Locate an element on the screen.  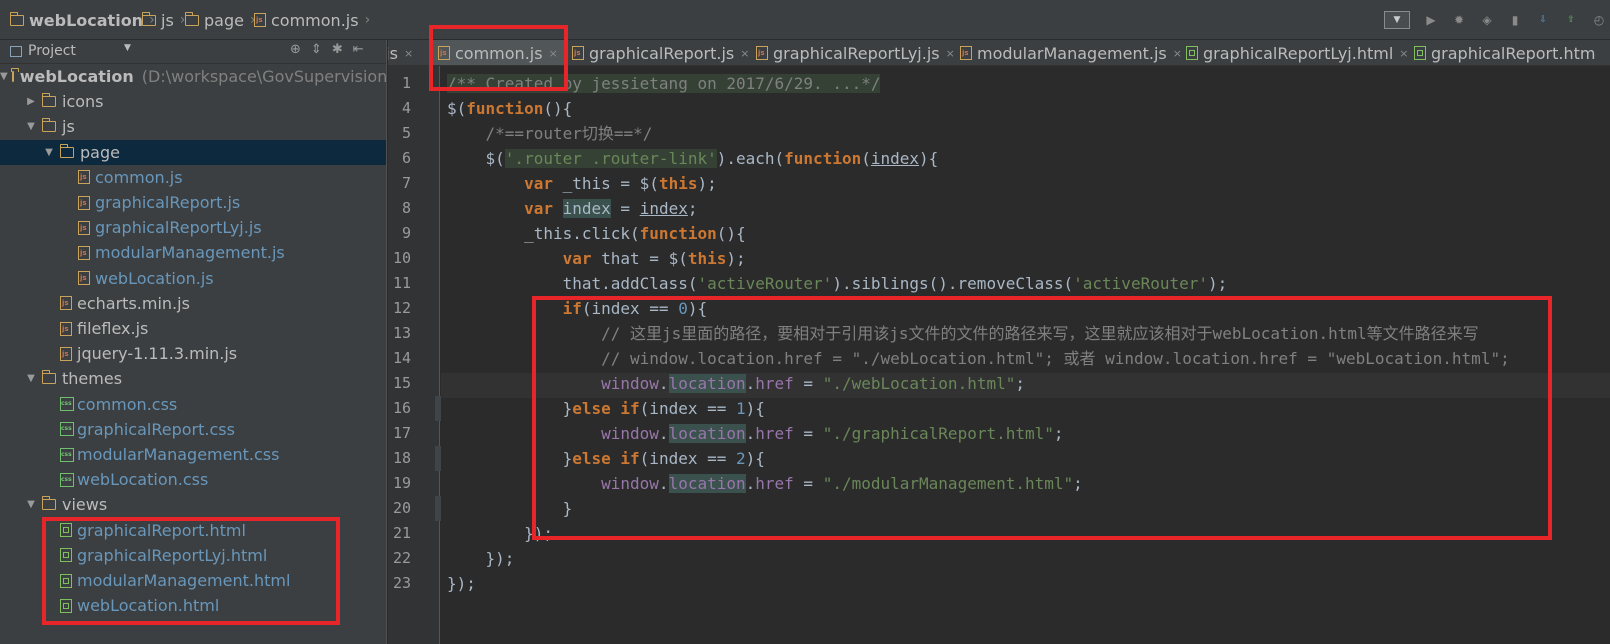
tree-folder-page: ▼ page is located at coordinates (193, 152).